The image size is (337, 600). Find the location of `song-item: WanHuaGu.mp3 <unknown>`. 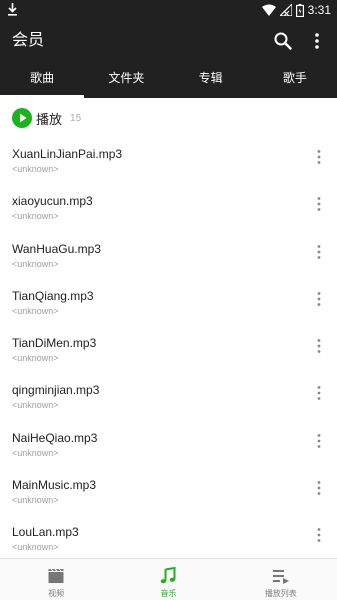

song-item: WanHuaGu.mp3 <unknown> is located at coordinates (168, 258).